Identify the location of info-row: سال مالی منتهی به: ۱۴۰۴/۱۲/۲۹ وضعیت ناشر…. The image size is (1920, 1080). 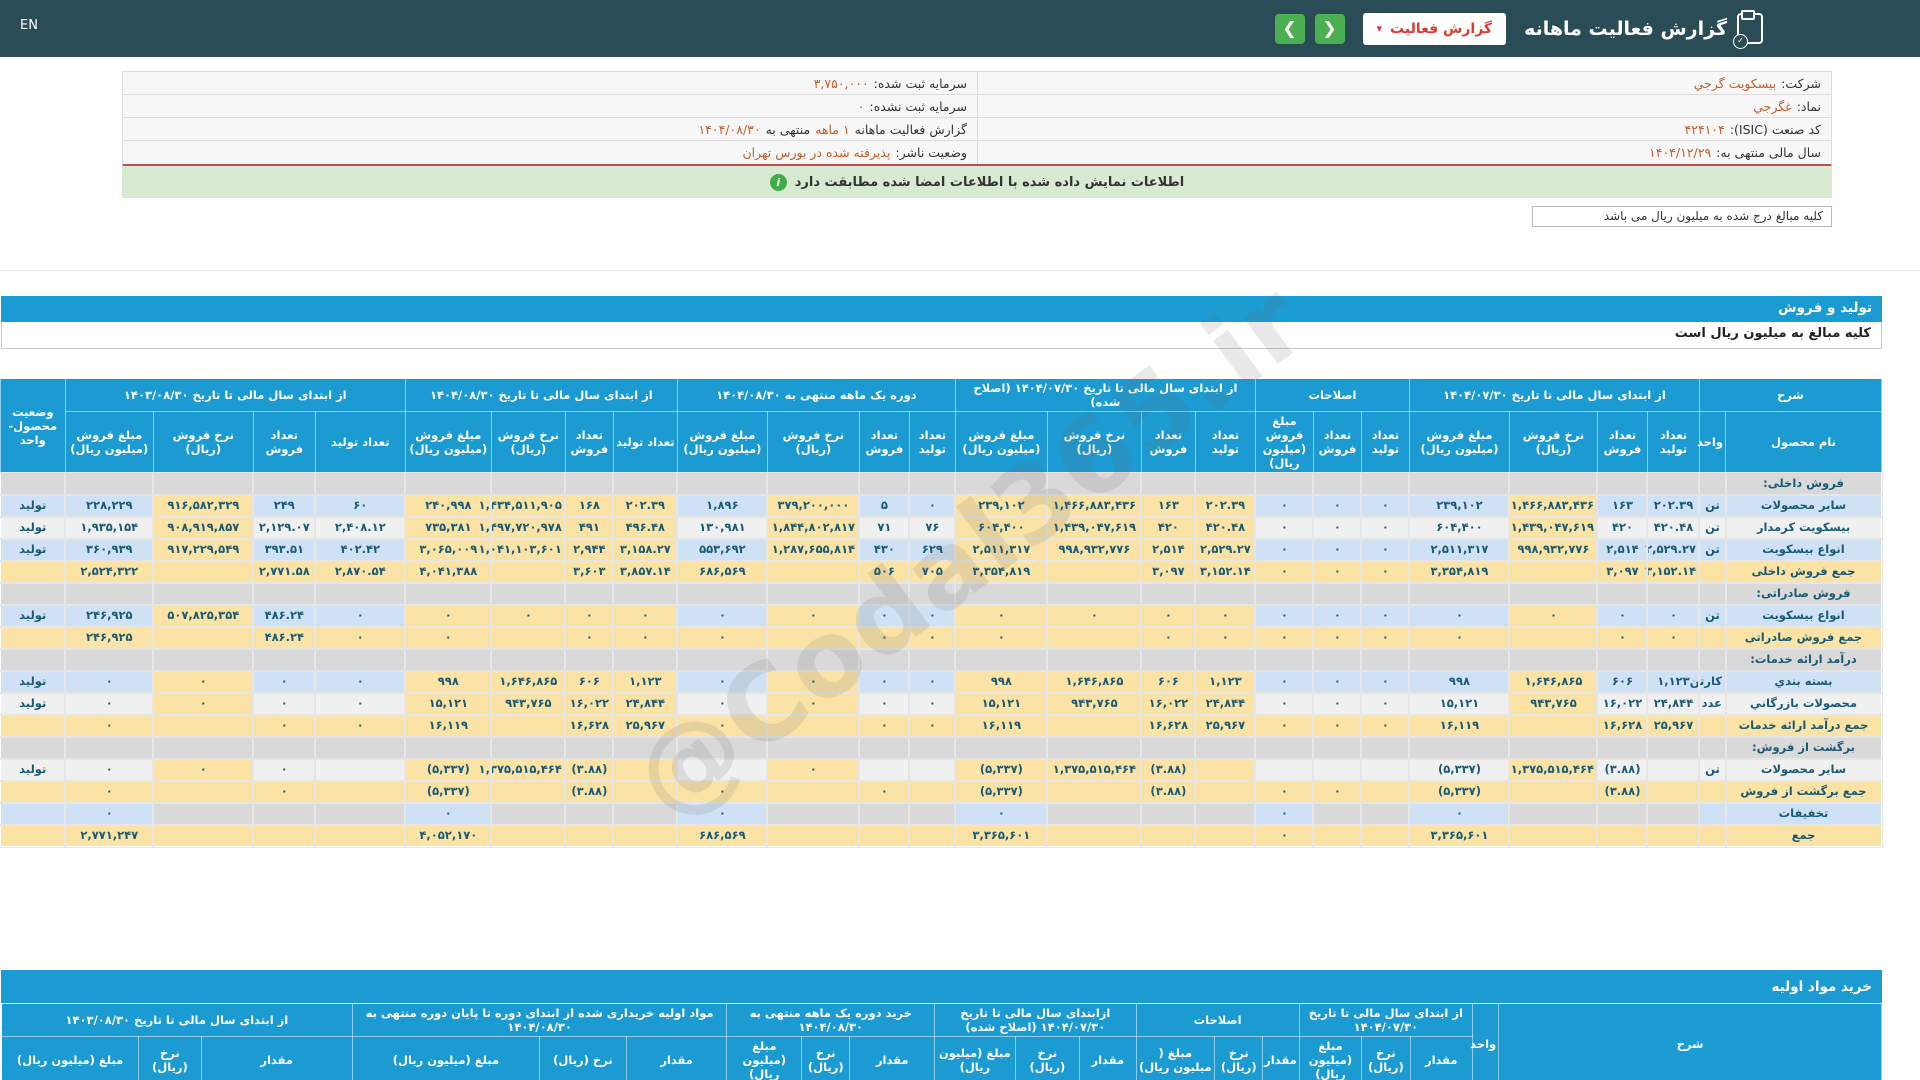
(977, 152).